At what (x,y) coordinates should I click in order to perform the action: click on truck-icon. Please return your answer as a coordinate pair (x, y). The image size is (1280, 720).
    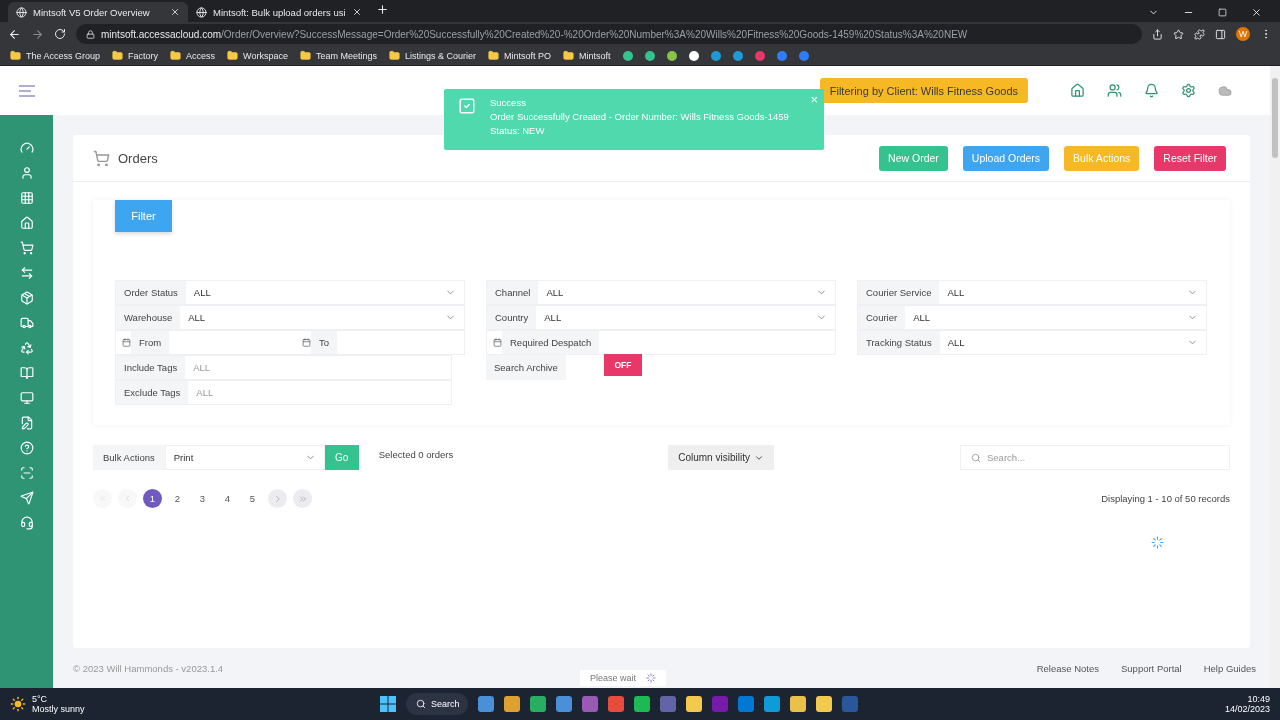
    Looking at the image, I should click on (26, 323).